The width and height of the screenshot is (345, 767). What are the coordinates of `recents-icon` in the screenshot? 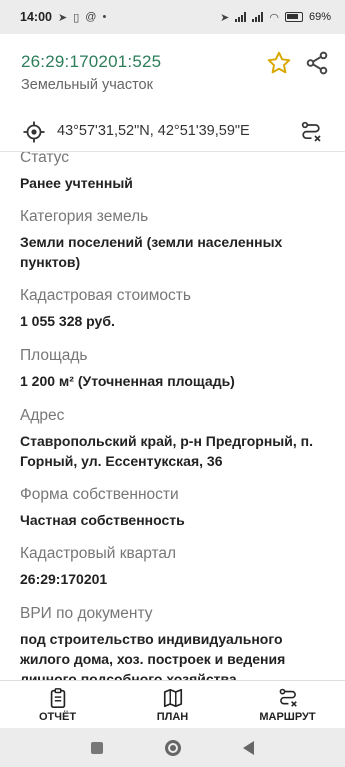 It's located at (97, 747).